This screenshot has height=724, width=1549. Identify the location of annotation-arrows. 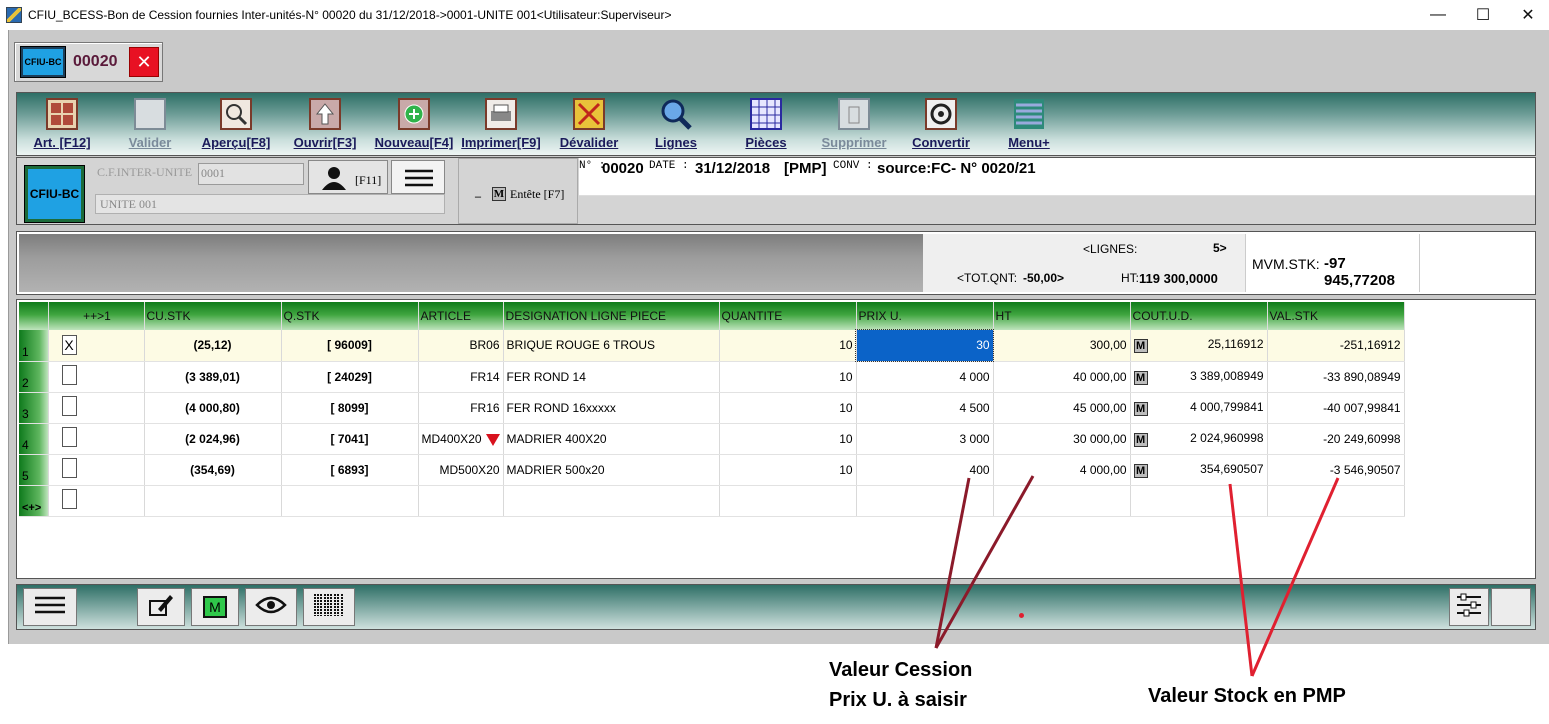
(1137, 576).